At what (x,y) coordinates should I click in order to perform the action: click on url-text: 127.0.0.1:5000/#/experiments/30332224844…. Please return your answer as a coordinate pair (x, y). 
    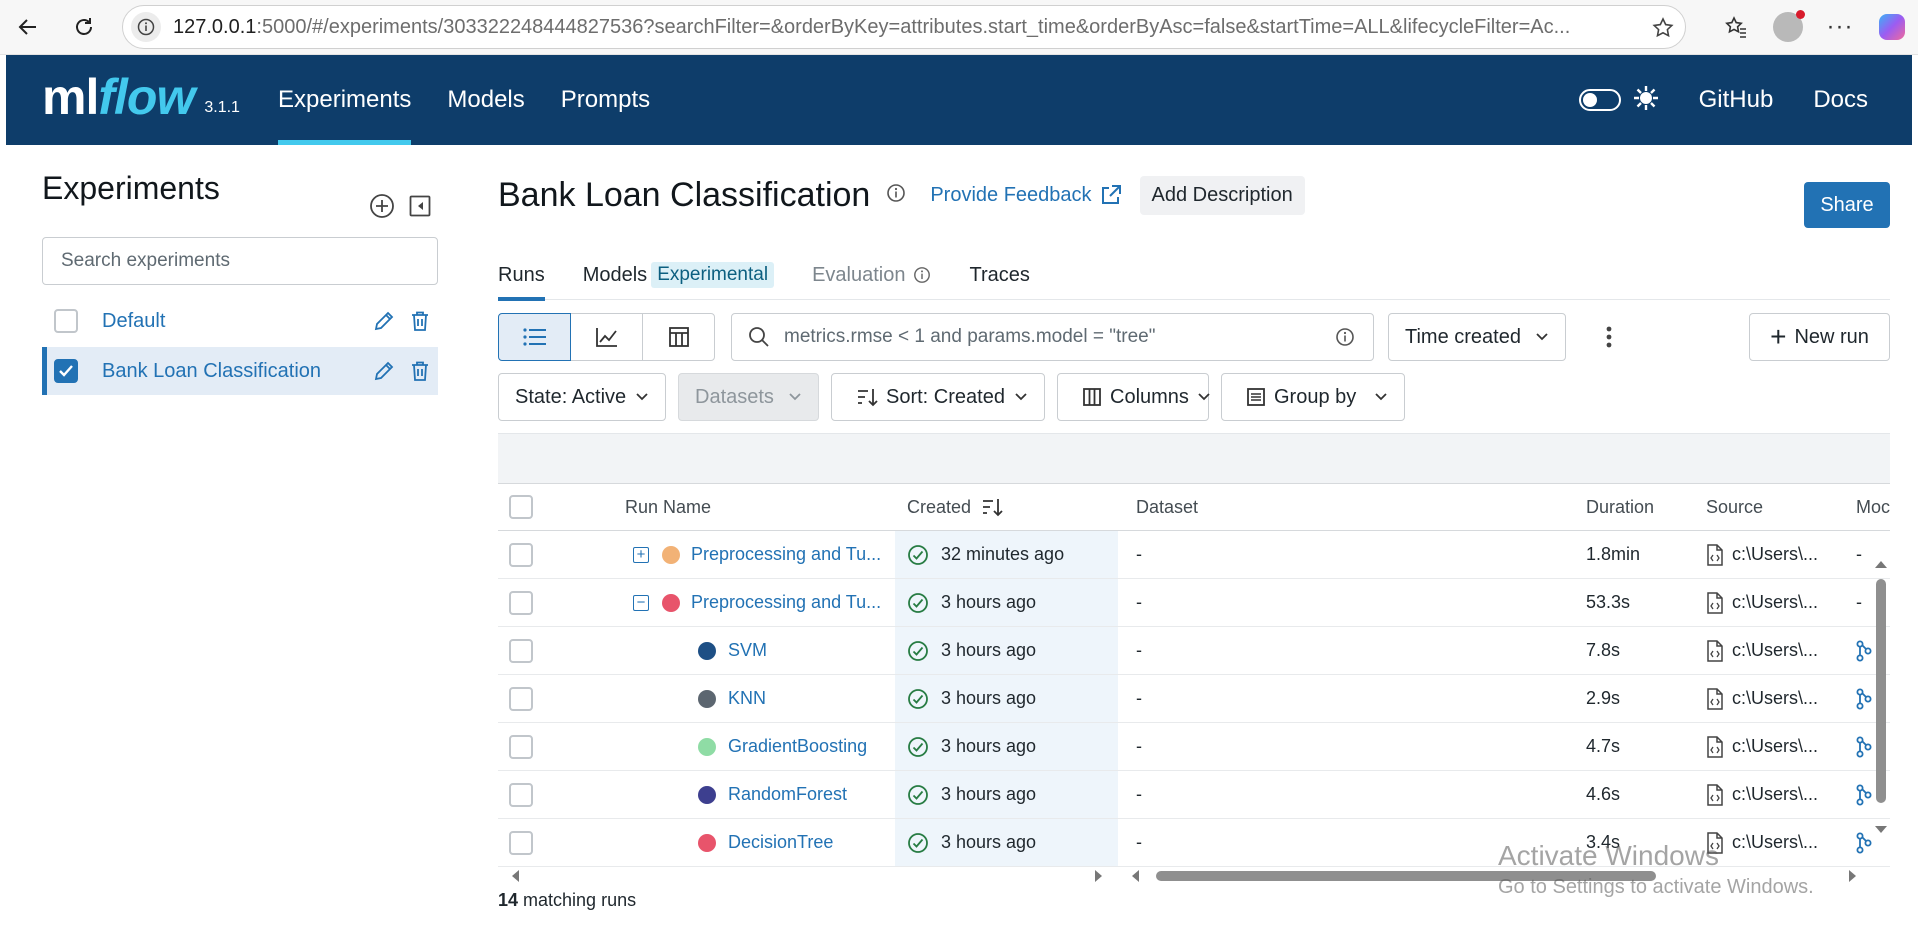
    Looking at the image, I should click on (903, 27).